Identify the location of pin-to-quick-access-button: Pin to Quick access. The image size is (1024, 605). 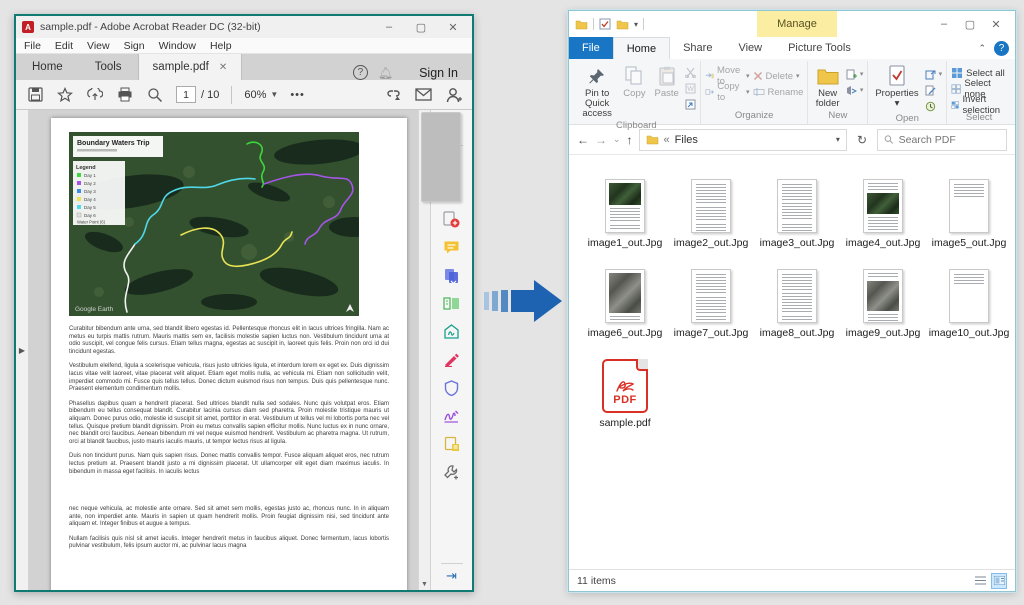
(597, 91).